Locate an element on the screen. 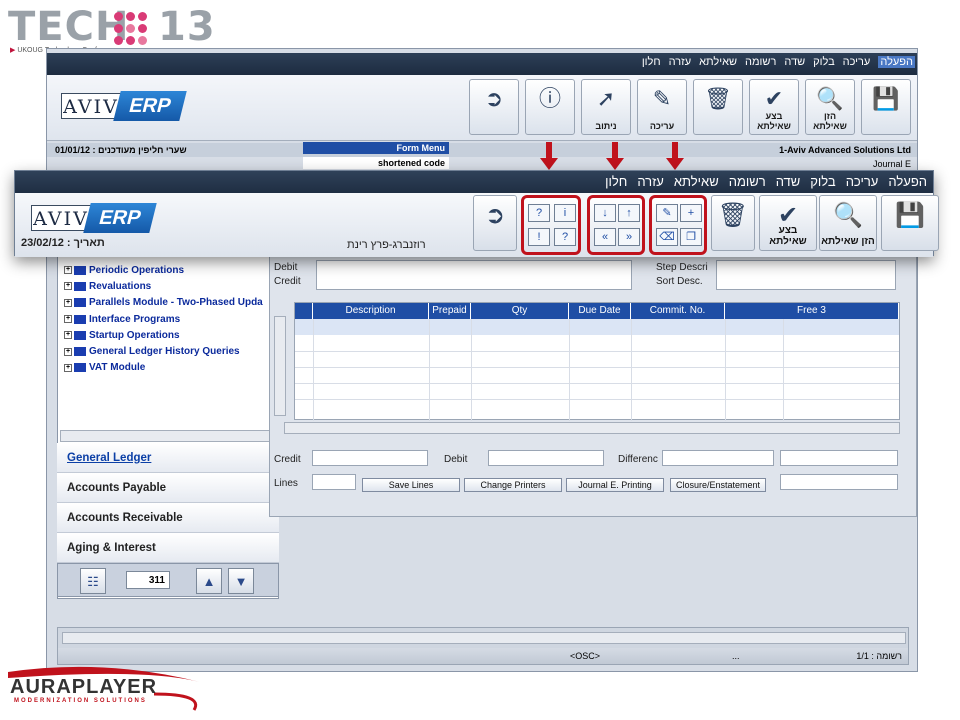 The image size is (960, 720). menu-item-run: הפעלה is located at coordinates (896, 62).